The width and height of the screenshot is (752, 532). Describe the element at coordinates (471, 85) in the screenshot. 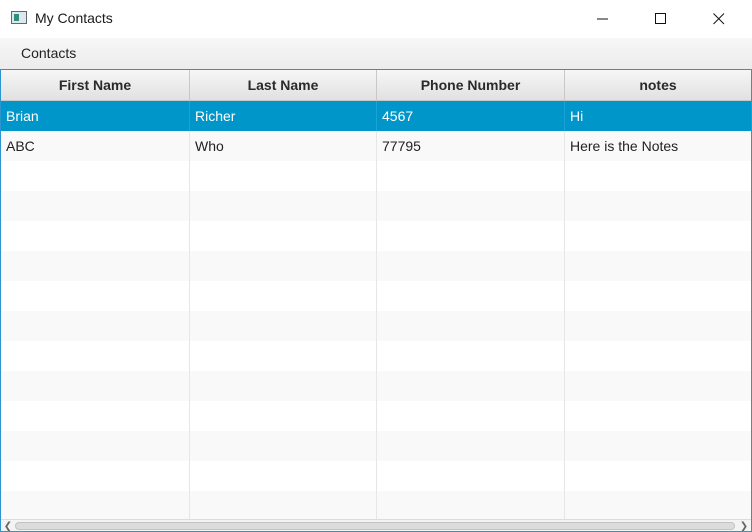

I see `column-header-phone-number: Phone Number` at that location.